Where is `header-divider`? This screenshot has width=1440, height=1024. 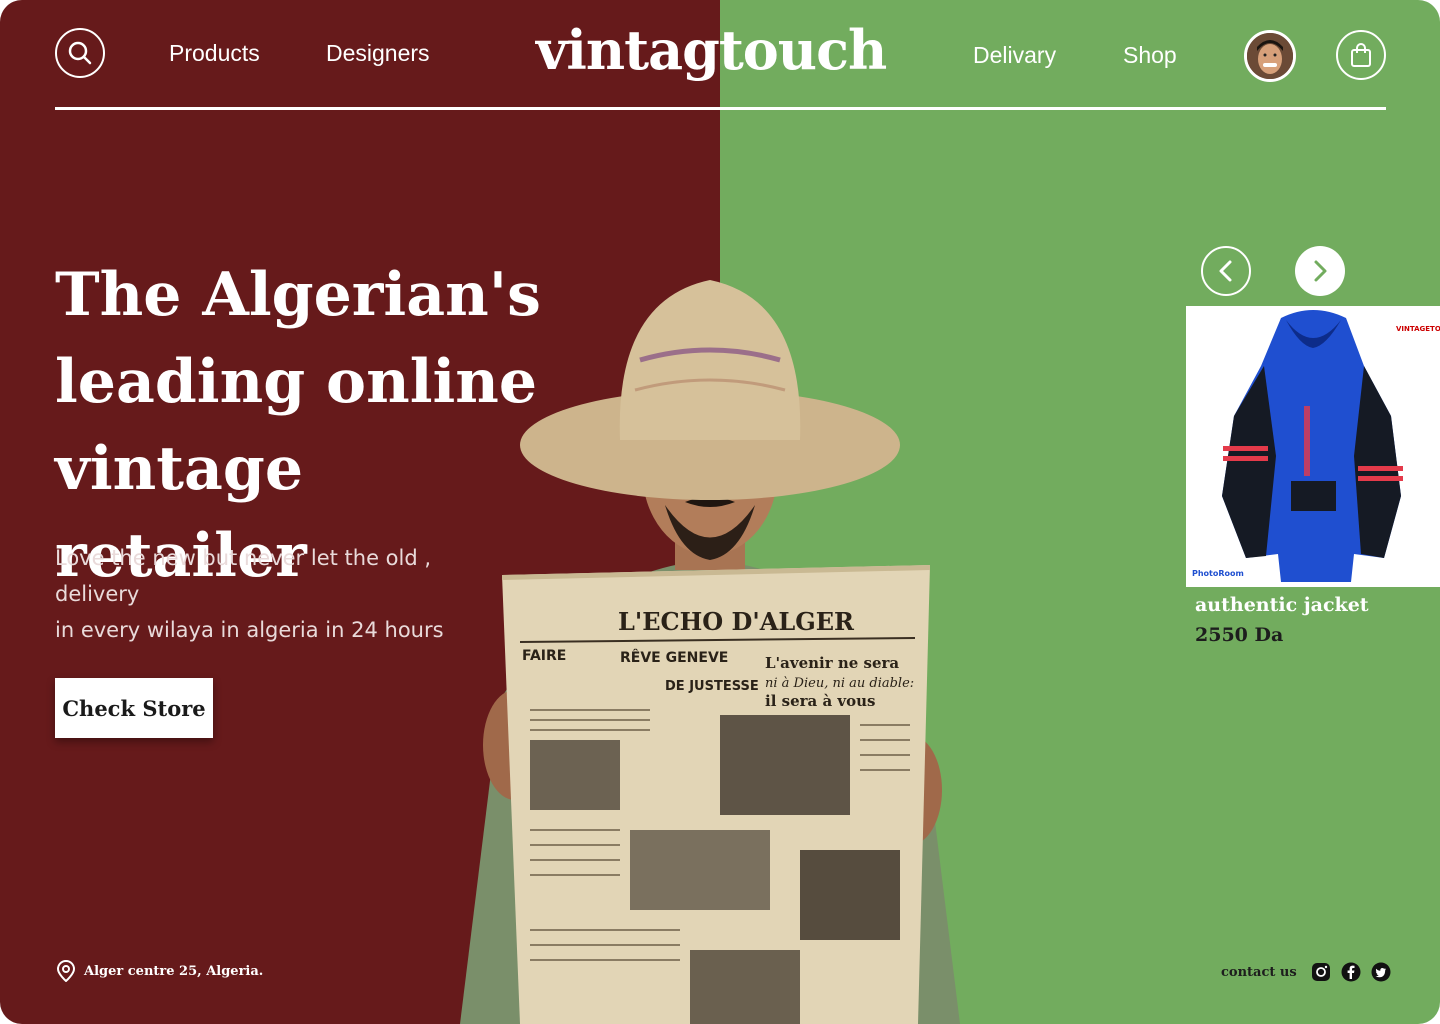 header-divider is located at coordinates (720, 108).